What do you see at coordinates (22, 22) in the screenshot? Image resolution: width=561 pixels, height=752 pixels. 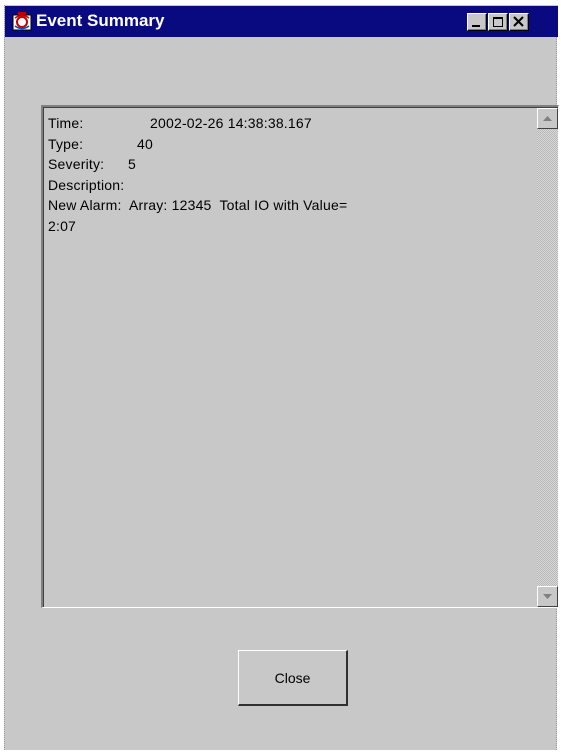 I see `app-icon` at bounding box center [22, 22].